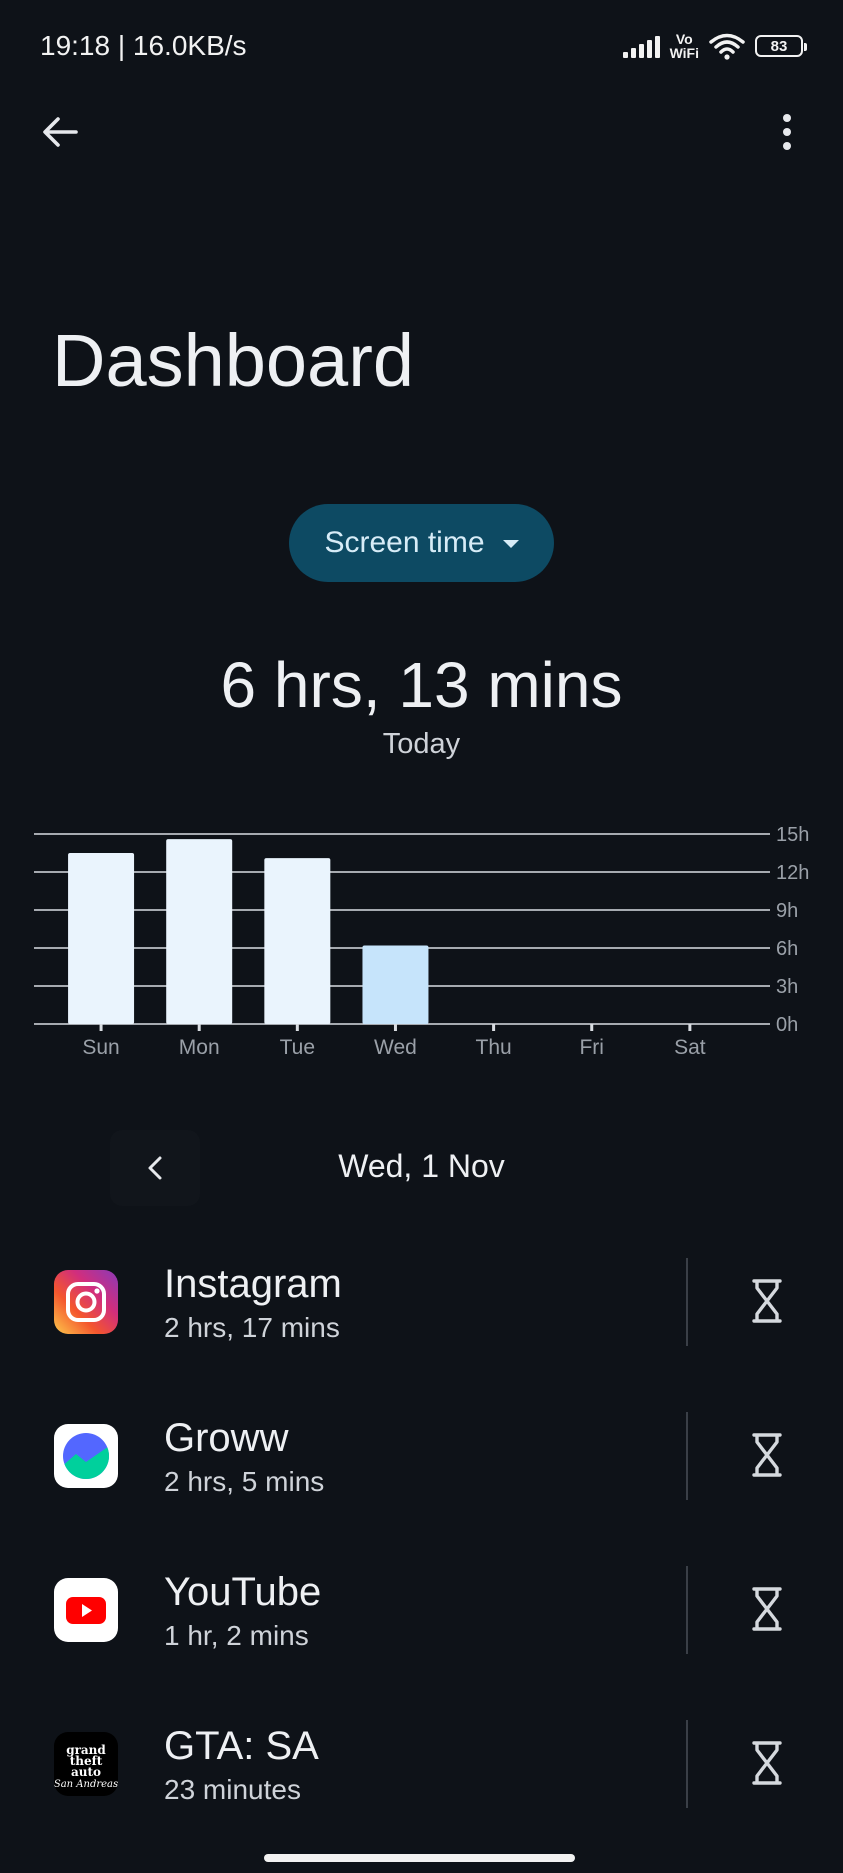 This screenshot has width=843, height=1873. I want to click on instagram-icon, so click(86, 1302).